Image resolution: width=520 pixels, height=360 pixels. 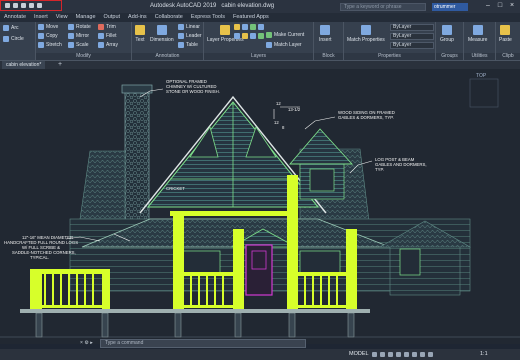 What do you see at coordinates (325, 30) in the screenshot?
I see `insert-block-icon` at bounding box center [325, 30].